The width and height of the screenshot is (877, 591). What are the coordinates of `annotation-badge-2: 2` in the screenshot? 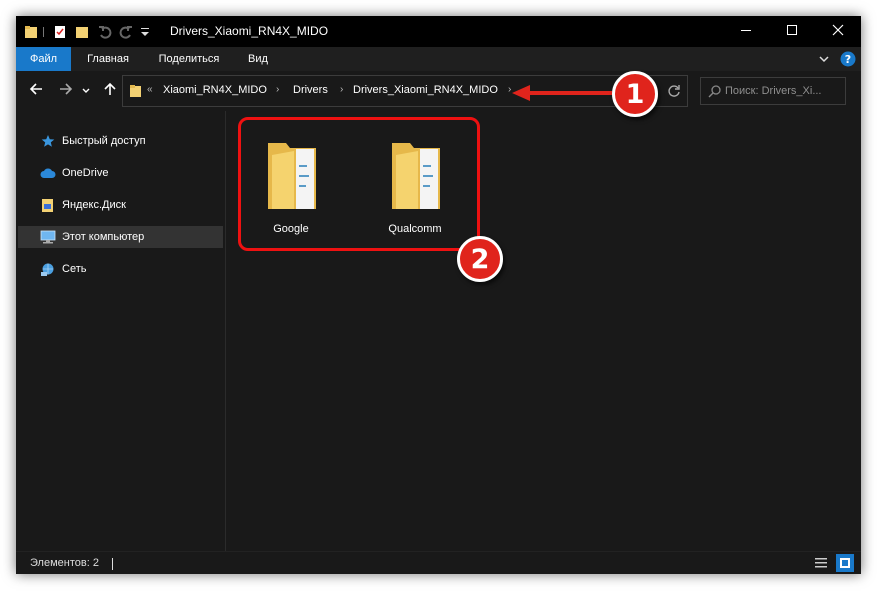 It's located at (480, 259).